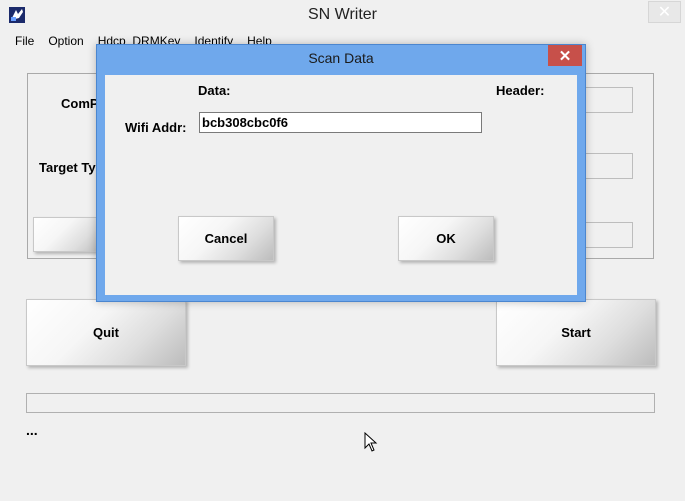  Describe the element at coordinates (156, 127) in the screenshot. I see `wifi-addr-label: Wifi Addr:` at that location.